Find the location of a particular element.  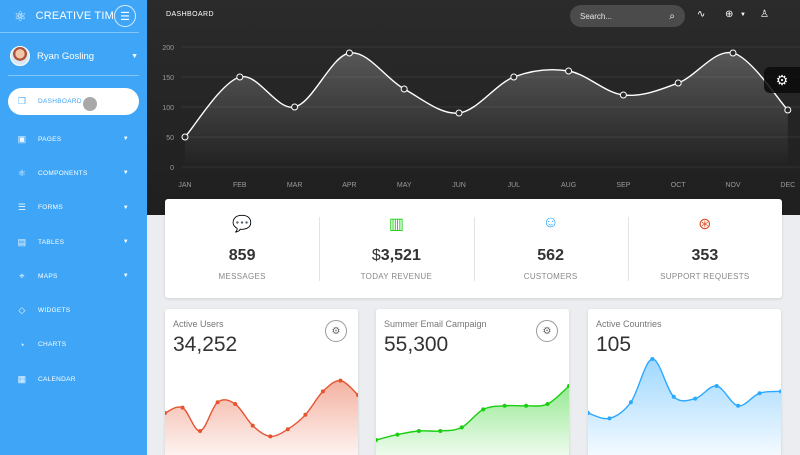

card-title: Summer Email Campaign is located at coordinates (435, 324).